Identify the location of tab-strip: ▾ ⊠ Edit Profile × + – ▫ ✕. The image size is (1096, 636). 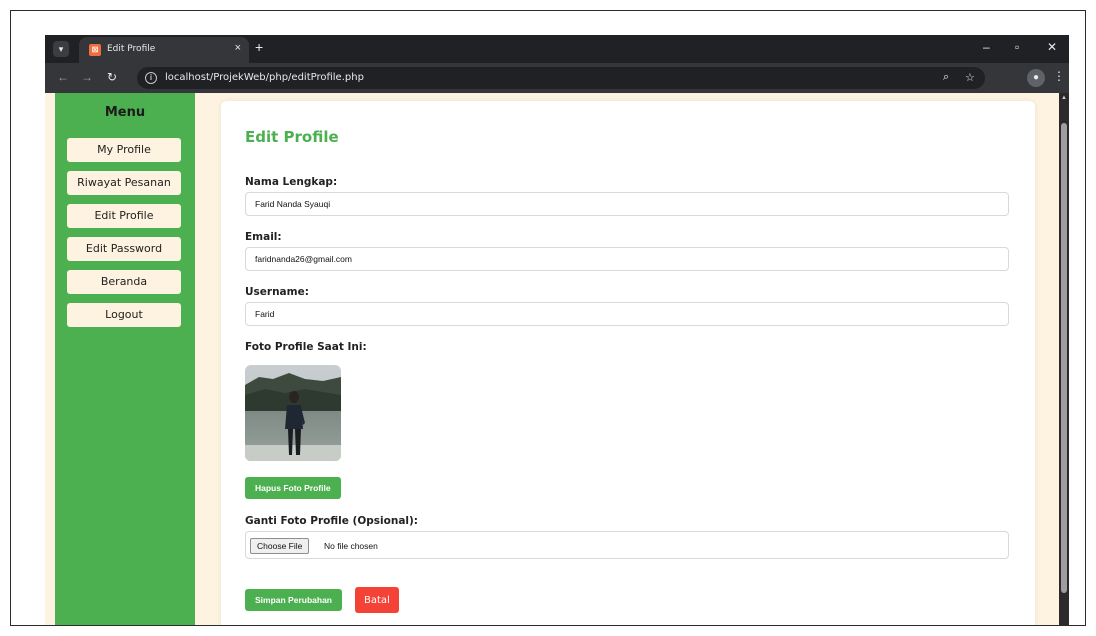
(557, 49).